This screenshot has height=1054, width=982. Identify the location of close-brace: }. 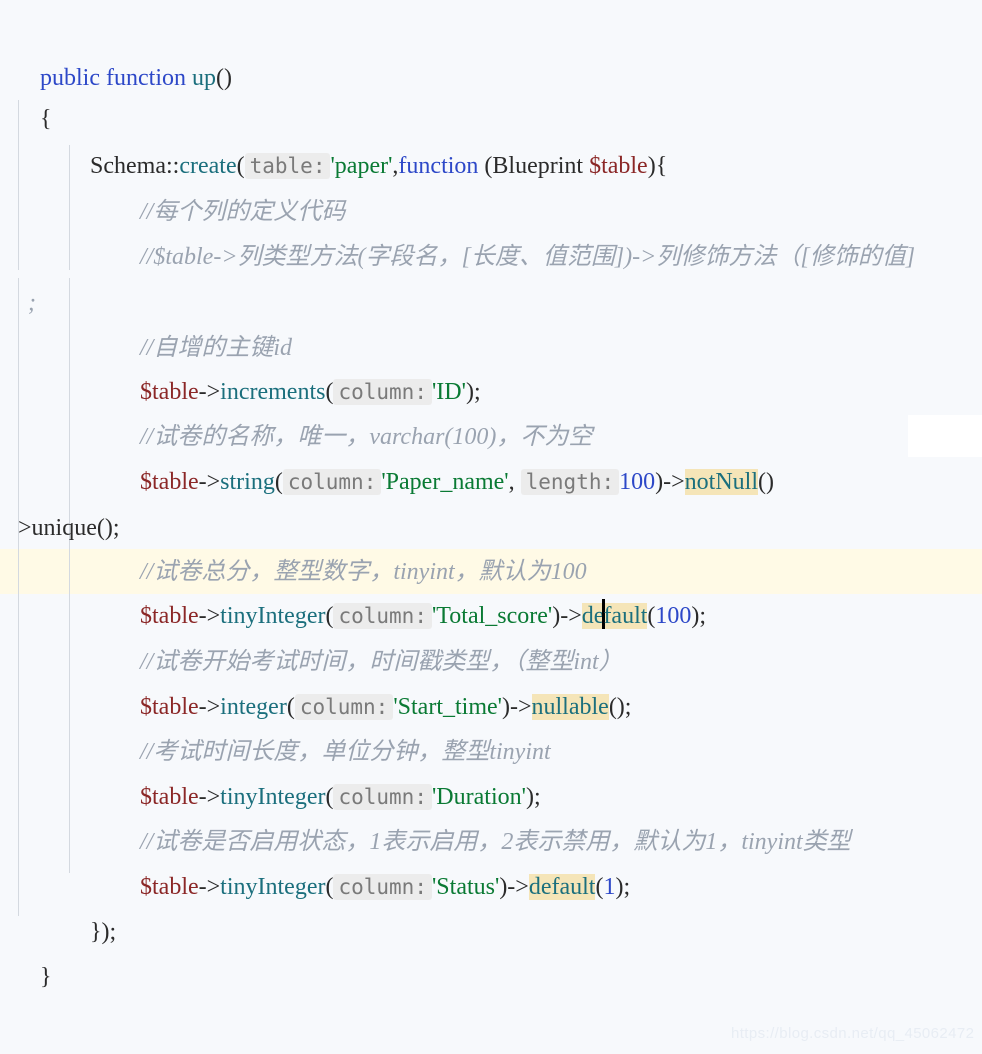
(46, 977).